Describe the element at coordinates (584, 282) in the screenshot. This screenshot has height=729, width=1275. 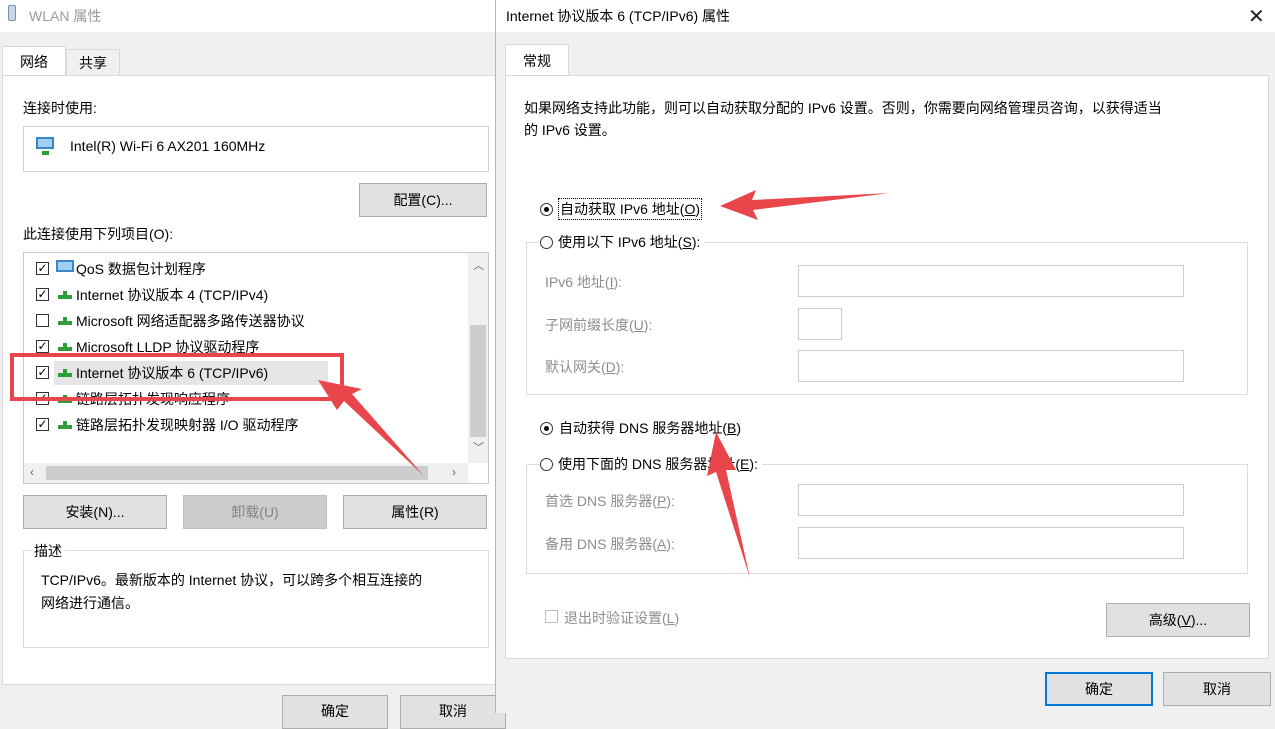
I see `ipv6-address-label: IPv6 地址(I):` at that location.